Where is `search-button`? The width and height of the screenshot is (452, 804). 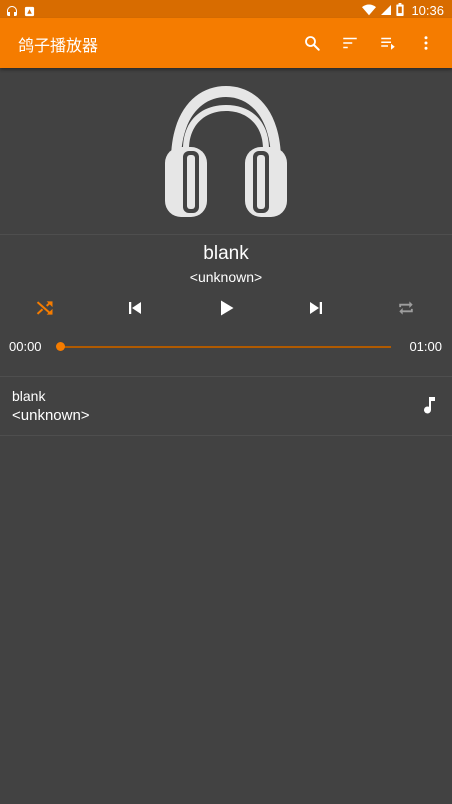
search-button is located at coordinates (312, 43).